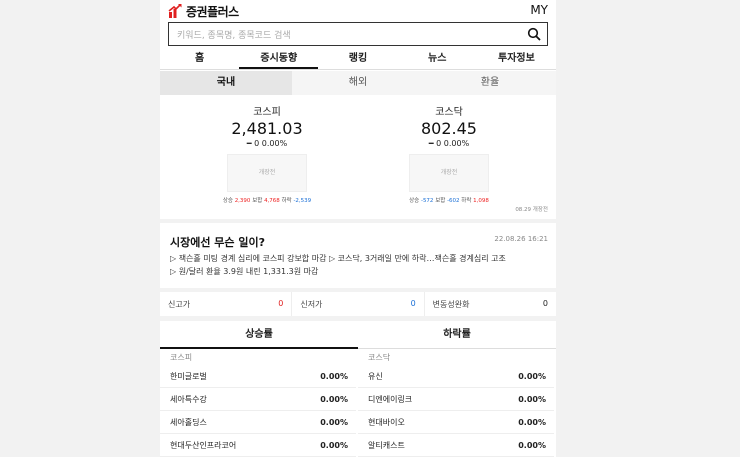  What do you see at coordinates (386, 445) in the screenshot?
I see `stock-name: 알티캐스트` at bounding box center [386, 445].